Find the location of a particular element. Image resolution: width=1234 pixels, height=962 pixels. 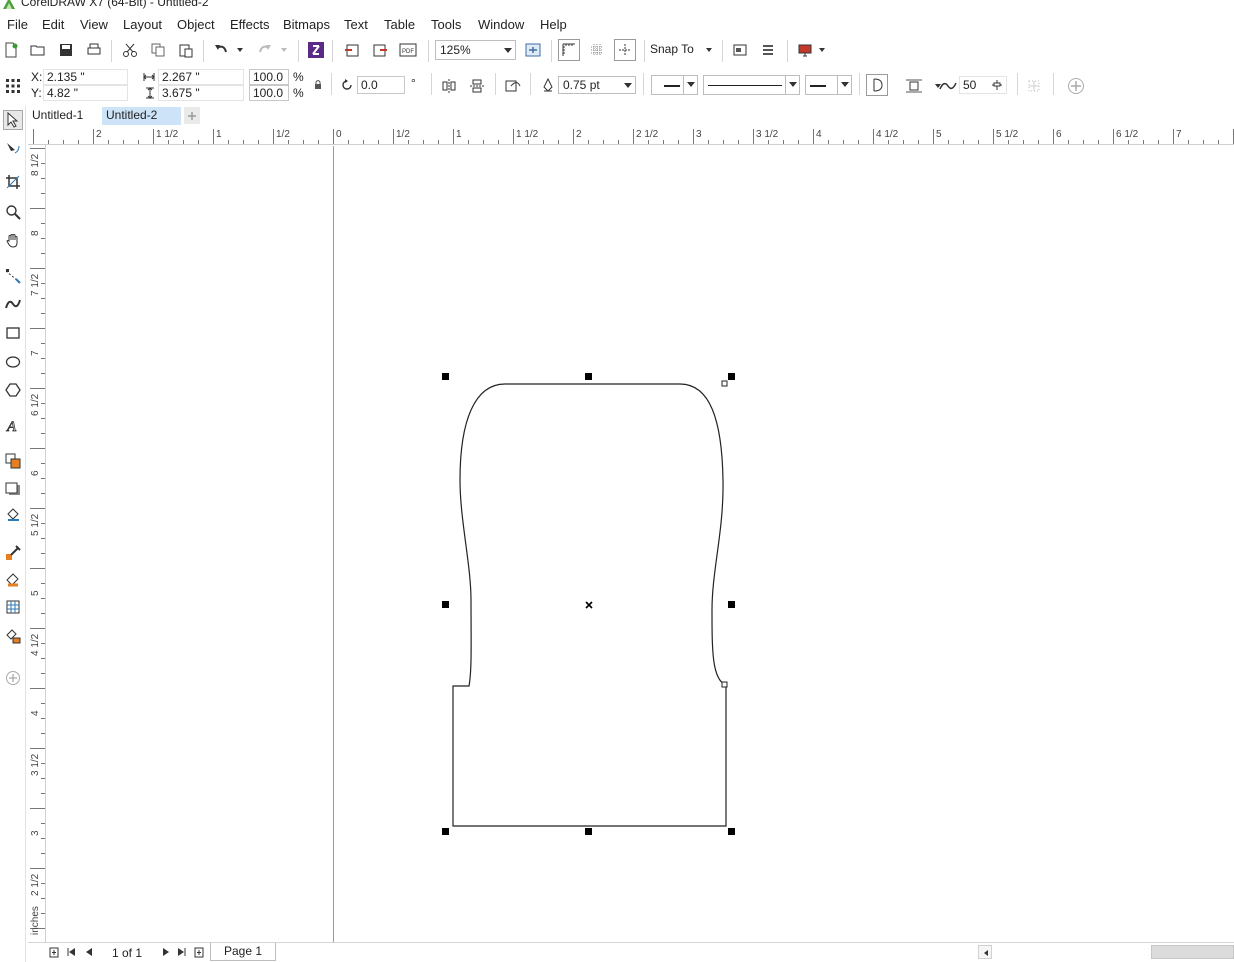

menu-help: Help is located at coordinates (553, 24).